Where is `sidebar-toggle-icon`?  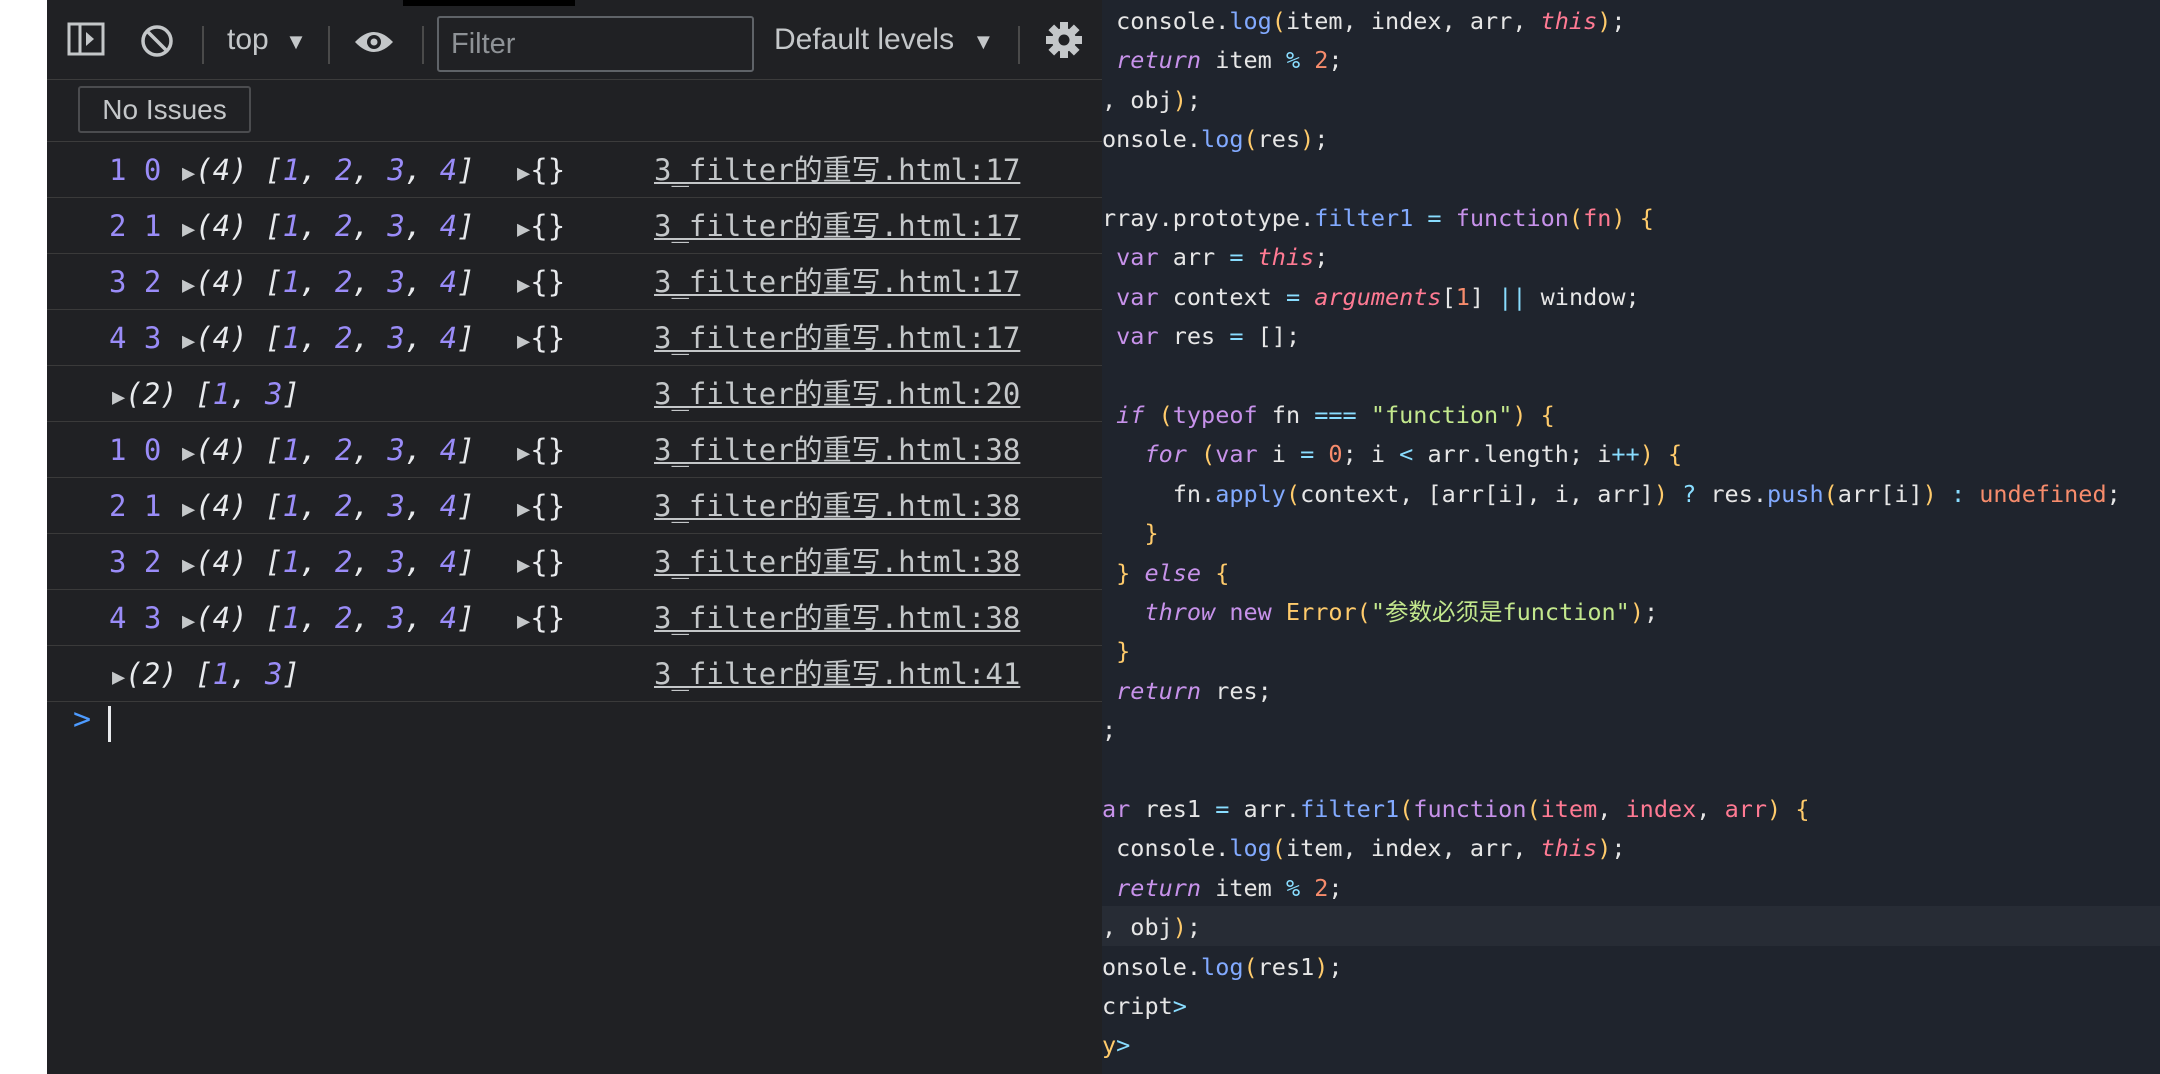 sidebar-toggle-icon is located at coordinates (86, 43).